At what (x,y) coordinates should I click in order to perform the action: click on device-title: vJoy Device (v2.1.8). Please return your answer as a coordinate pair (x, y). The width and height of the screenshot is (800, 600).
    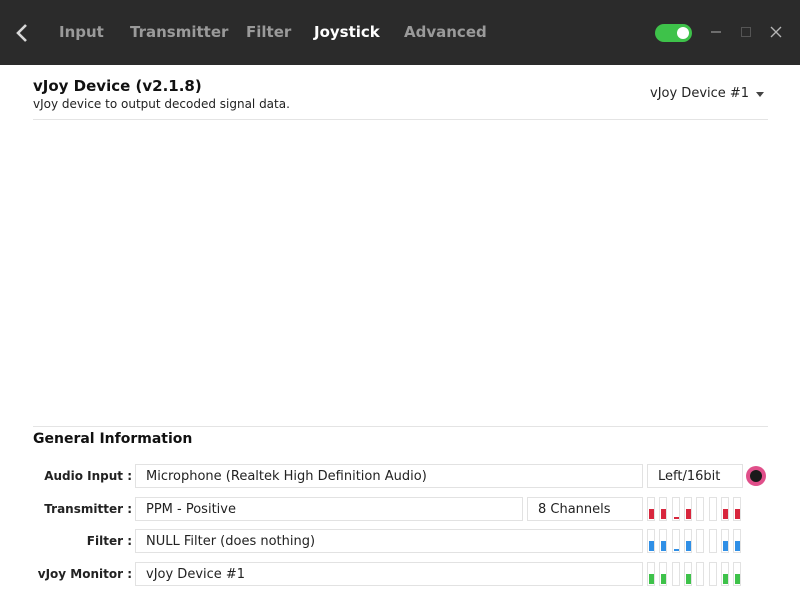
    Looking at the image, I should click on (117, 86).